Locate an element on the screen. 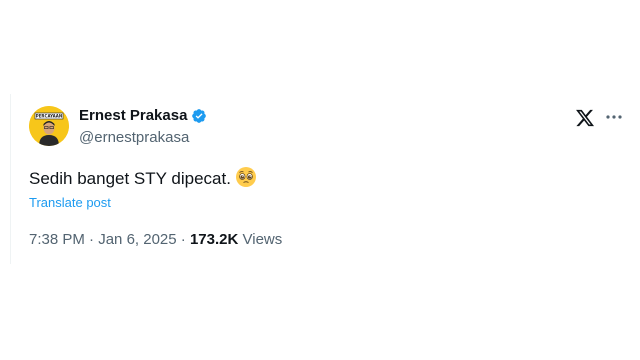  views-count: 173.2K is located at coordinates (214, 239).